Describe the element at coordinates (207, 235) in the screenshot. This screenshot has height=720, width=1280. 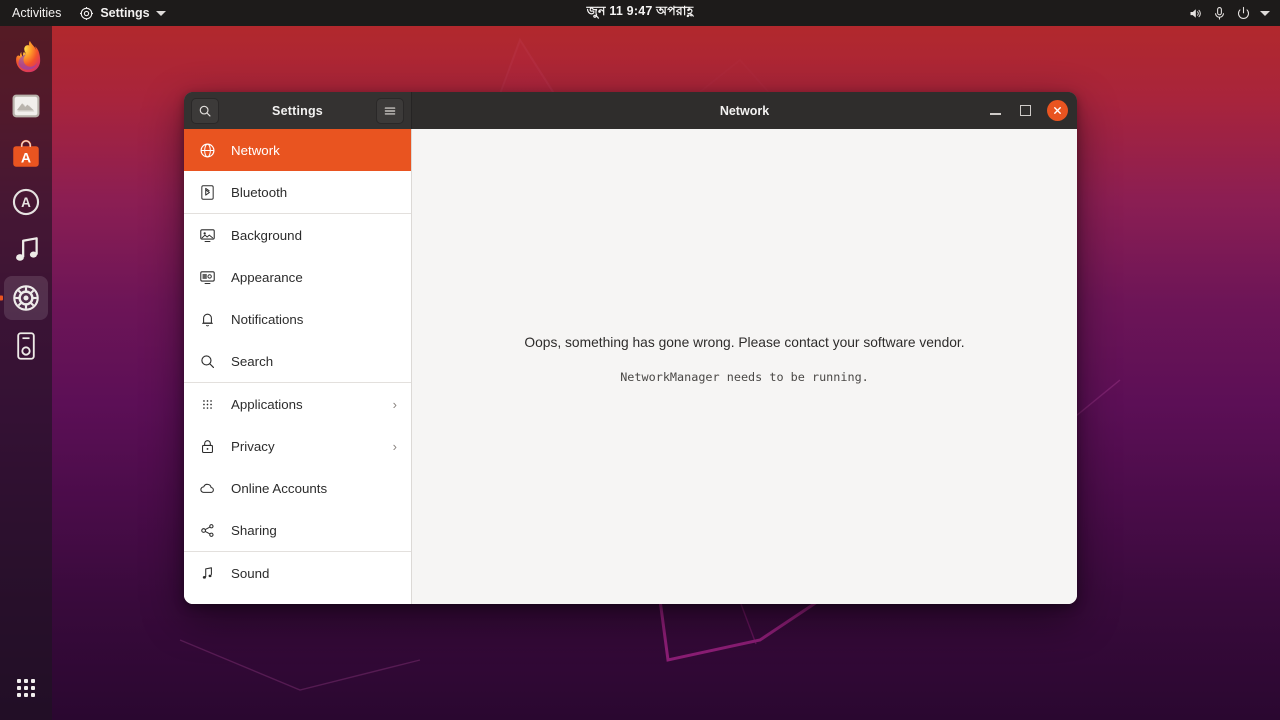
I see `background-icon` at that location.